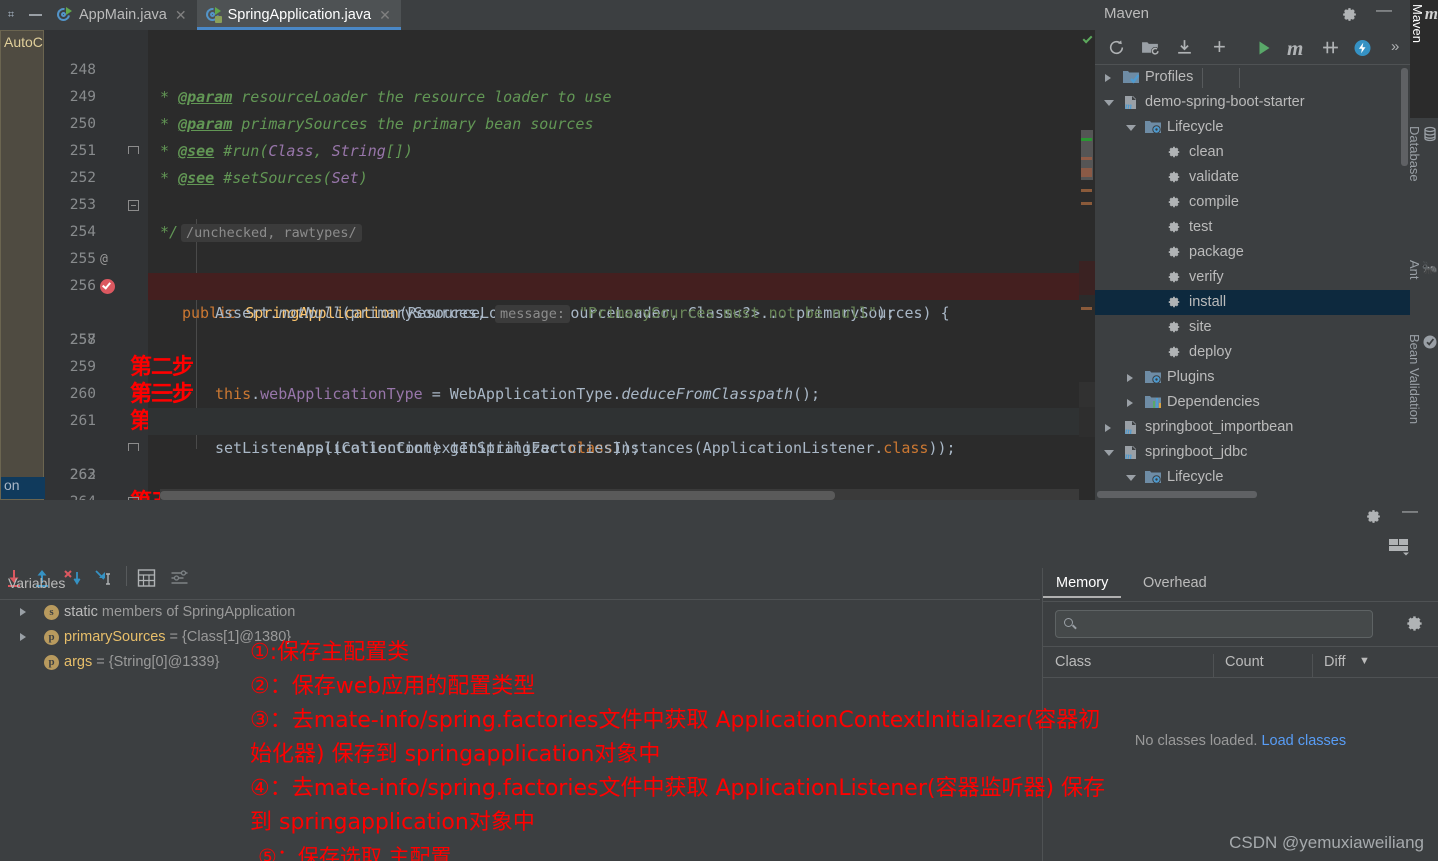 The height and width of the screenshot is (861, 1438). Describe the element at coordinates (1395, 46) in the screenshot. I see `more-icon: »` at that location.